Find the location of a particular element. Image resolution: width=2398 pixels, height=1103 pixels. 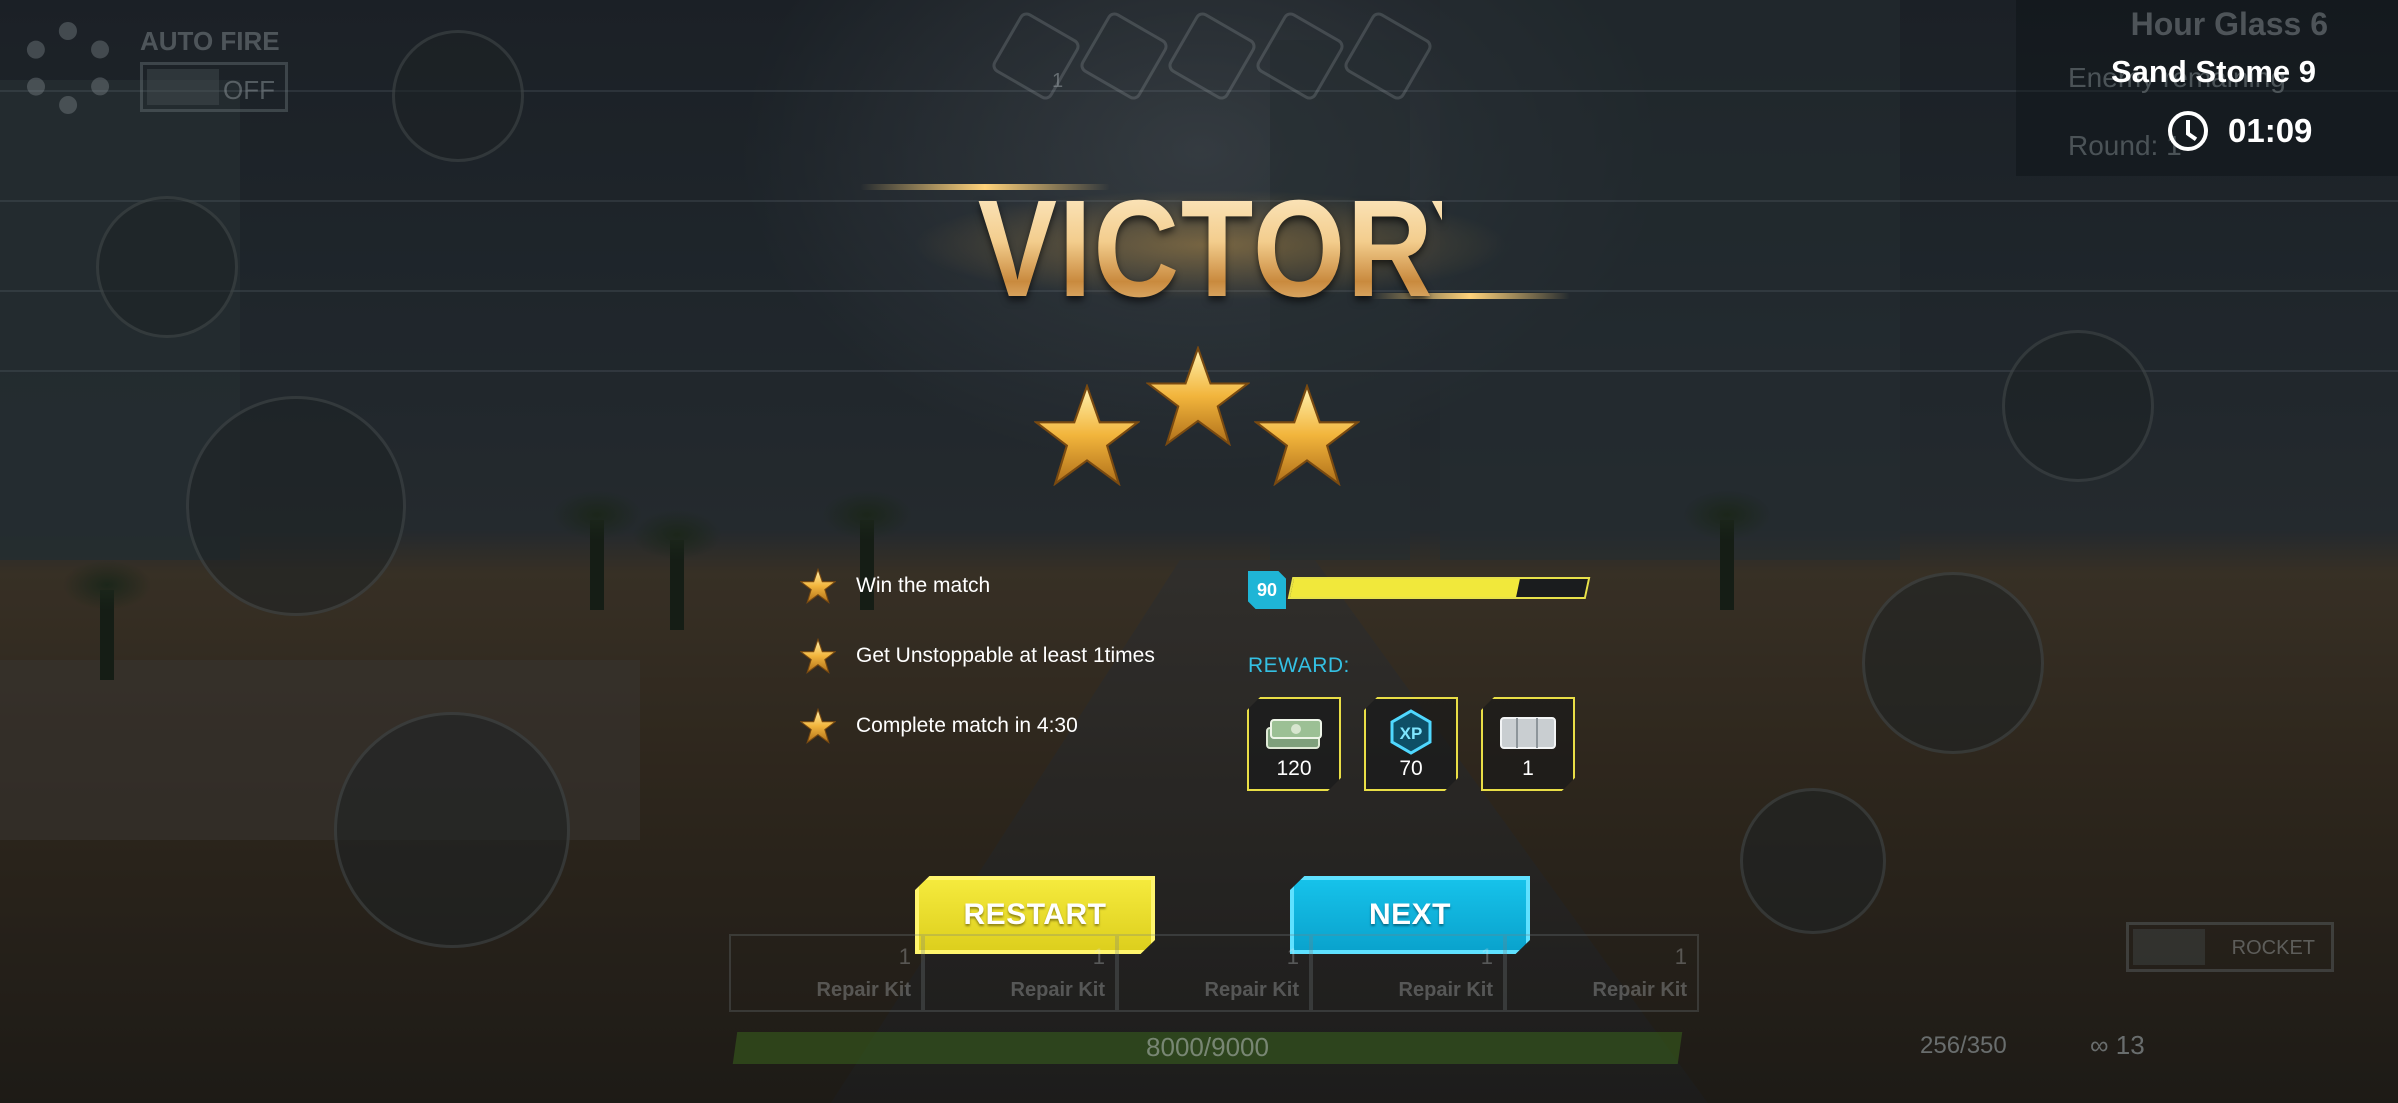

match-timer: 01:09 is located at coordinates (2270, 130).